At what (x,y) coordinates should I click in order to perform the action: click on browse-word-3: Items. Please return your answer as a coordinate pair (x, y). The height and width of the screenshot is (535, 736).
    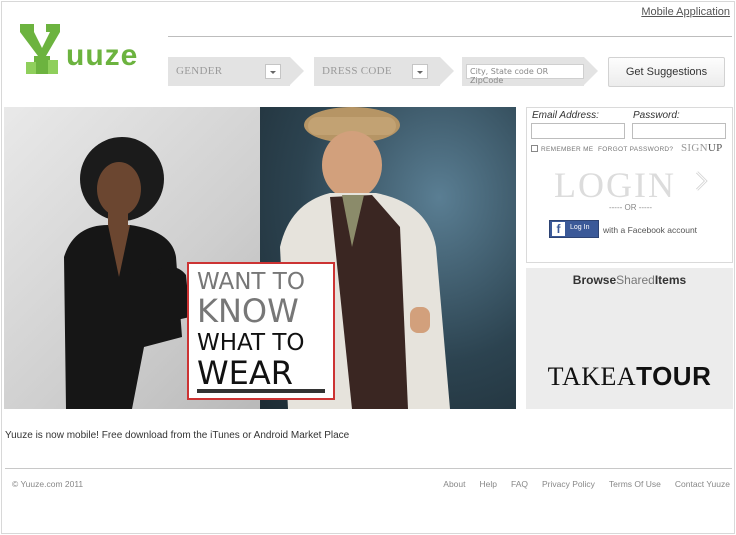
    Looking at the image, I should click on (670, 280).